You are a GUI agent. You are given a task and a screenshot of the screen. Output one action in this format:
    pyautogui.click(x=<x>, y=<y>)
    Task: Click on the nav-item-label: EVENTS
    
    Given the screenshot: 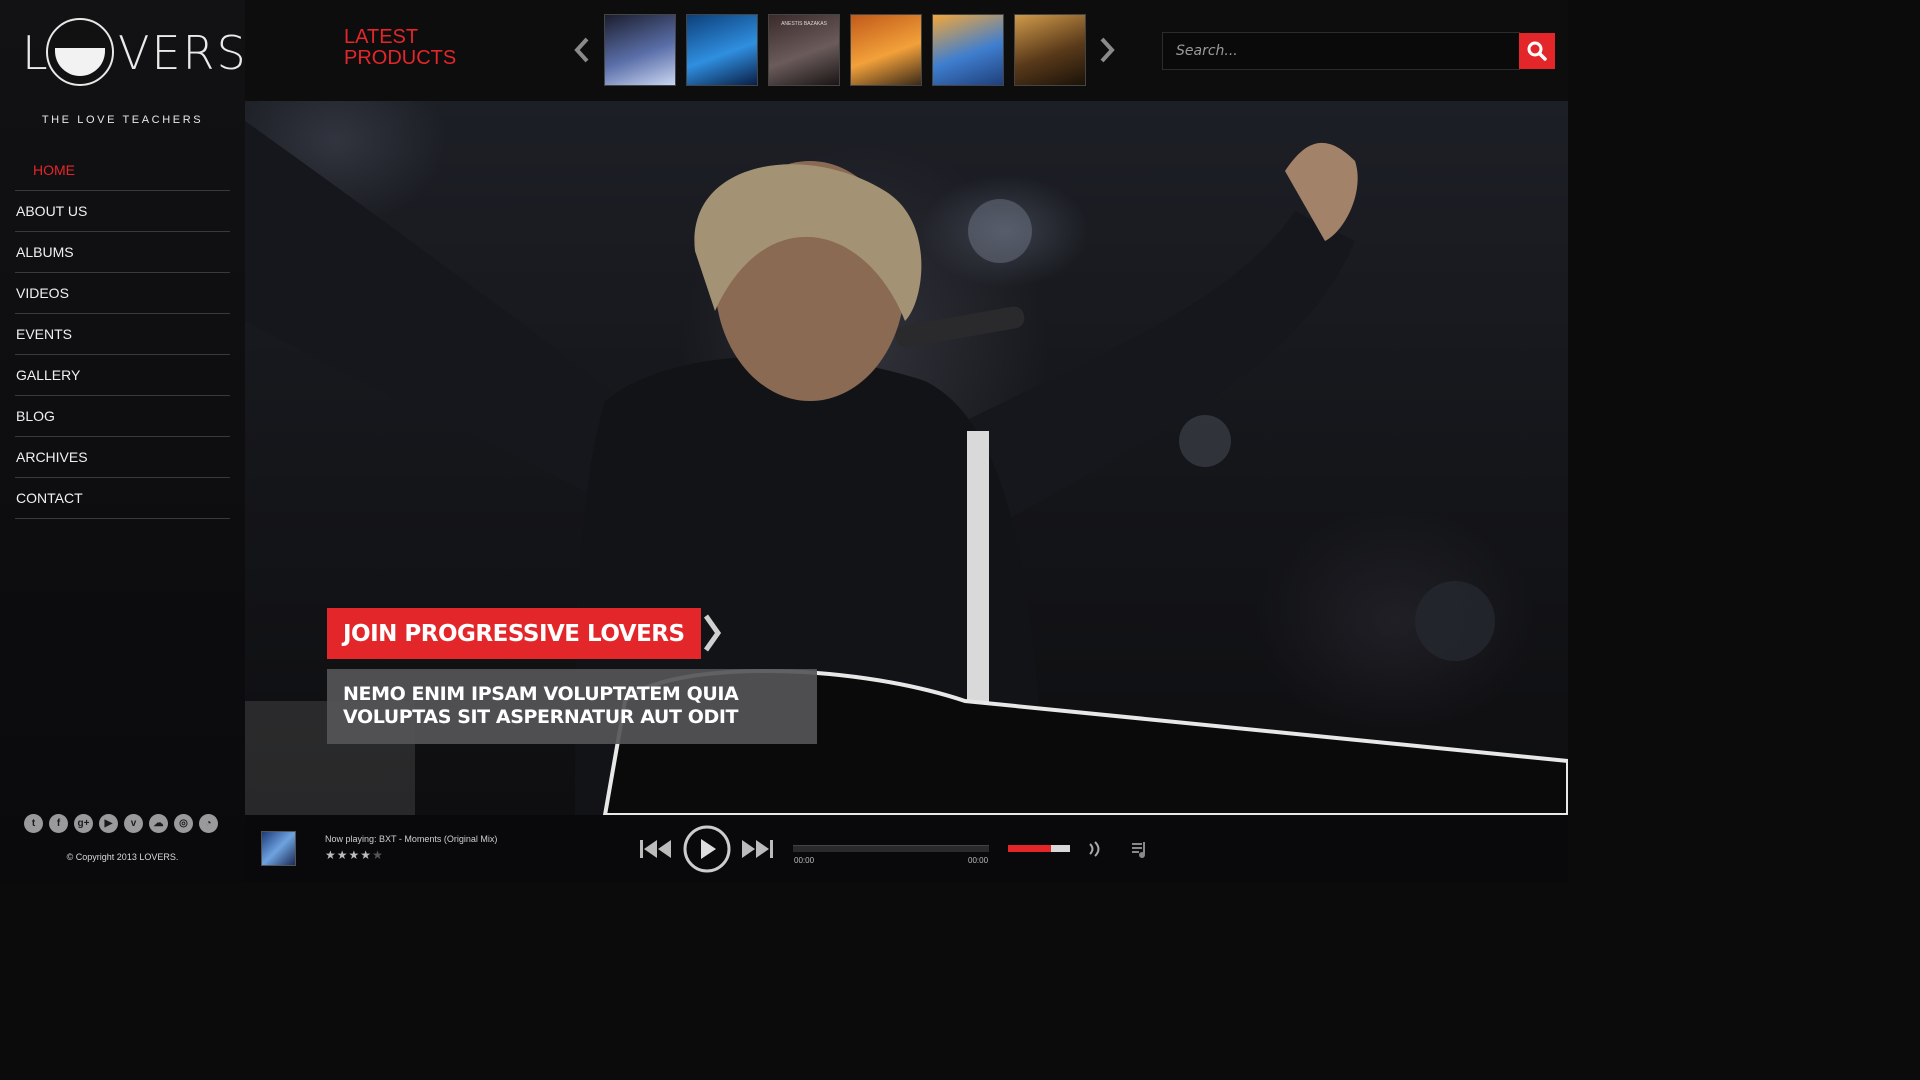 What is the action you would take?
    pyautogui.click(x=44, y=334)
    